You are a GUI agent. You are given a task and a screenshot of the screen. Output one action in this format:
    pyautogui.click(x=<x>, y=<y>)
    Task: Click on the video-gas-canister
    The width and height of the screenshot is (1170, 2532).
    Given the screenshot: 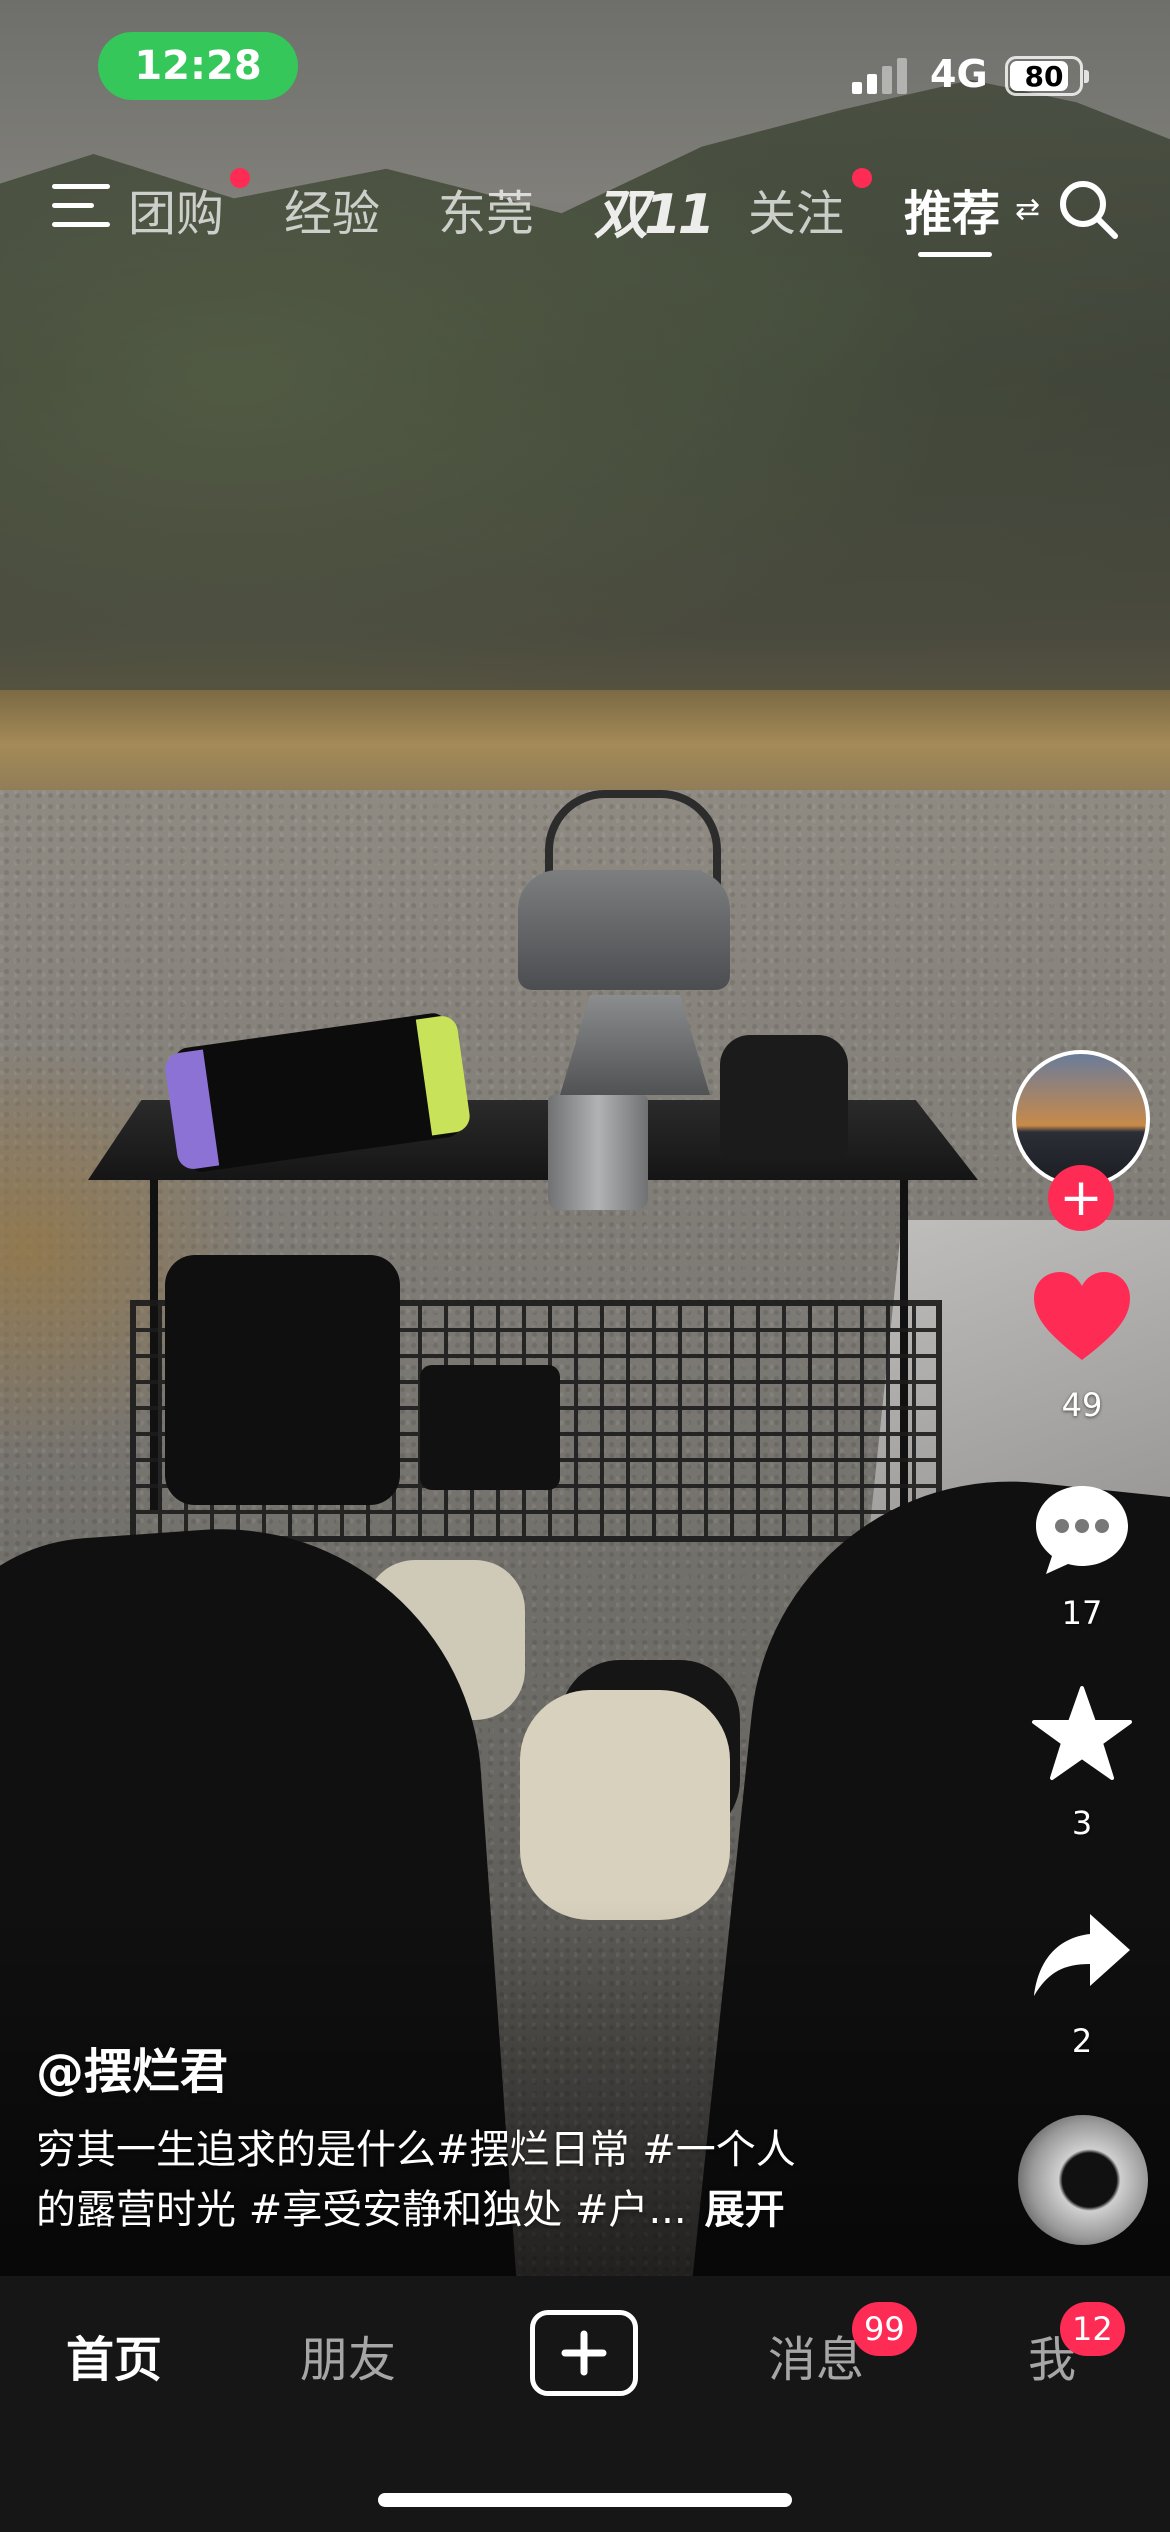 What is the action you would take?
    pyautogui.click(x=784, y=1097)
    